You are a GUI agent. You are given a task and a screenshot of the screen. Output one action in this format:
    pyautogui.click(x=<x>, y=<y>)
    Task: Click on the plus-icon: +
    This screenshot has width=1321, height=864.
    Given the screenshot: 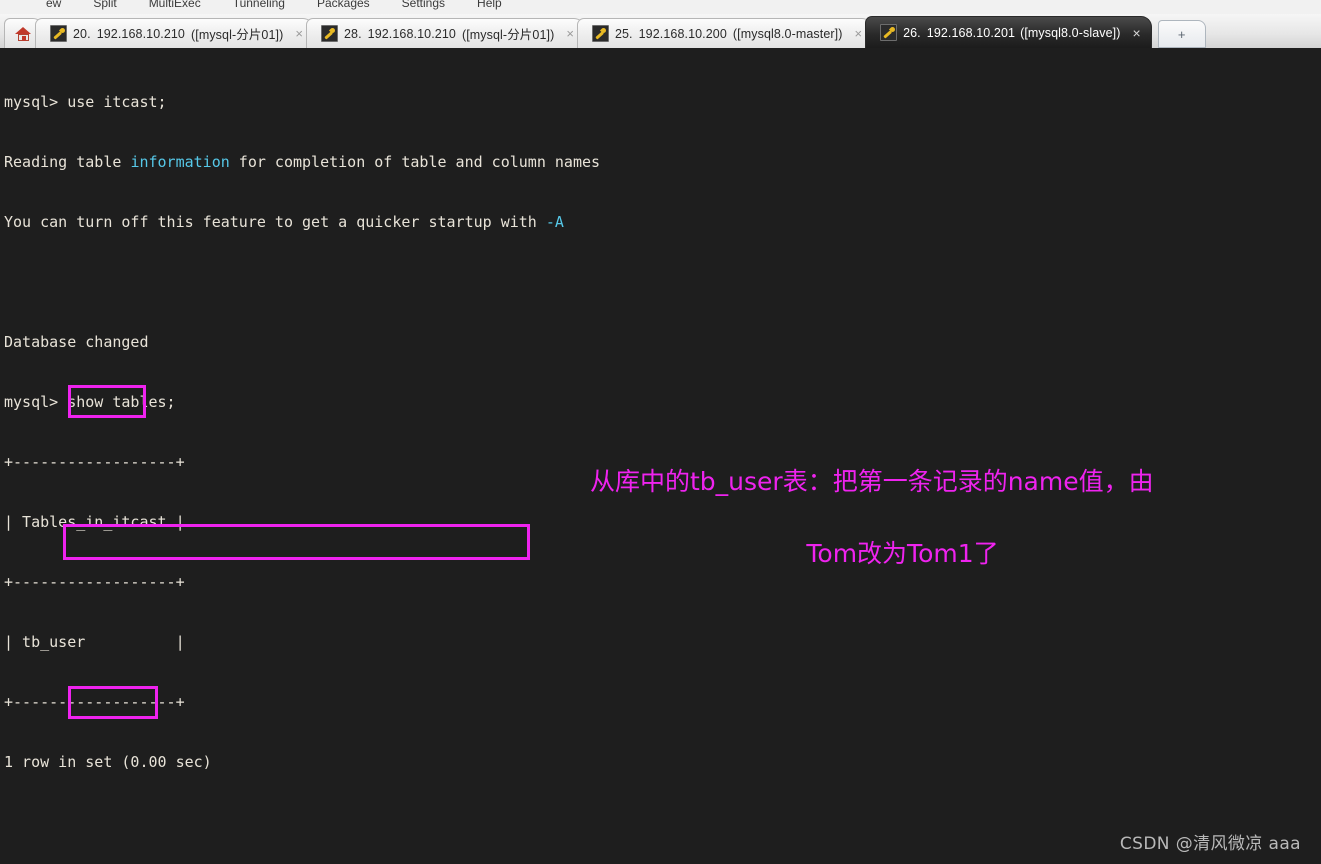 What is the action you would take?
    pyautogui.click(x=1181, y=34)
    